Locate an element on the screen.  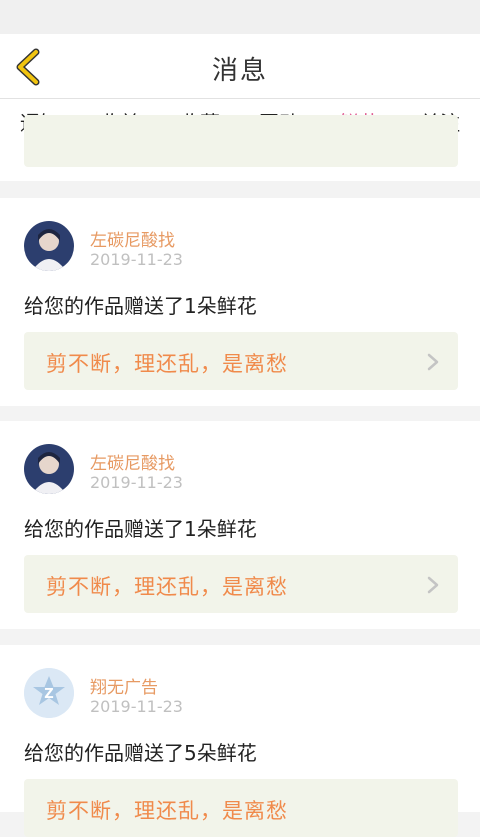
avatar: Z is located at coordinates (49, 693).